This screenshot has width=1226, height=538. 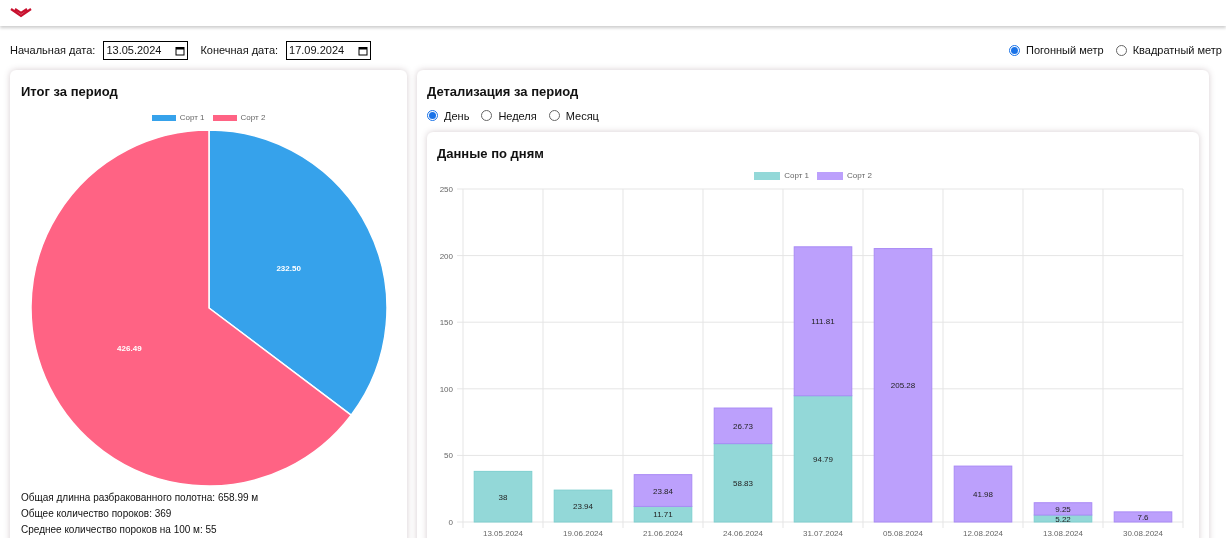 What do you see at coordinates (329, 50) in the screenshot?
I see `end-date-field: 17.09.2024` at bounding box center [329, 50].